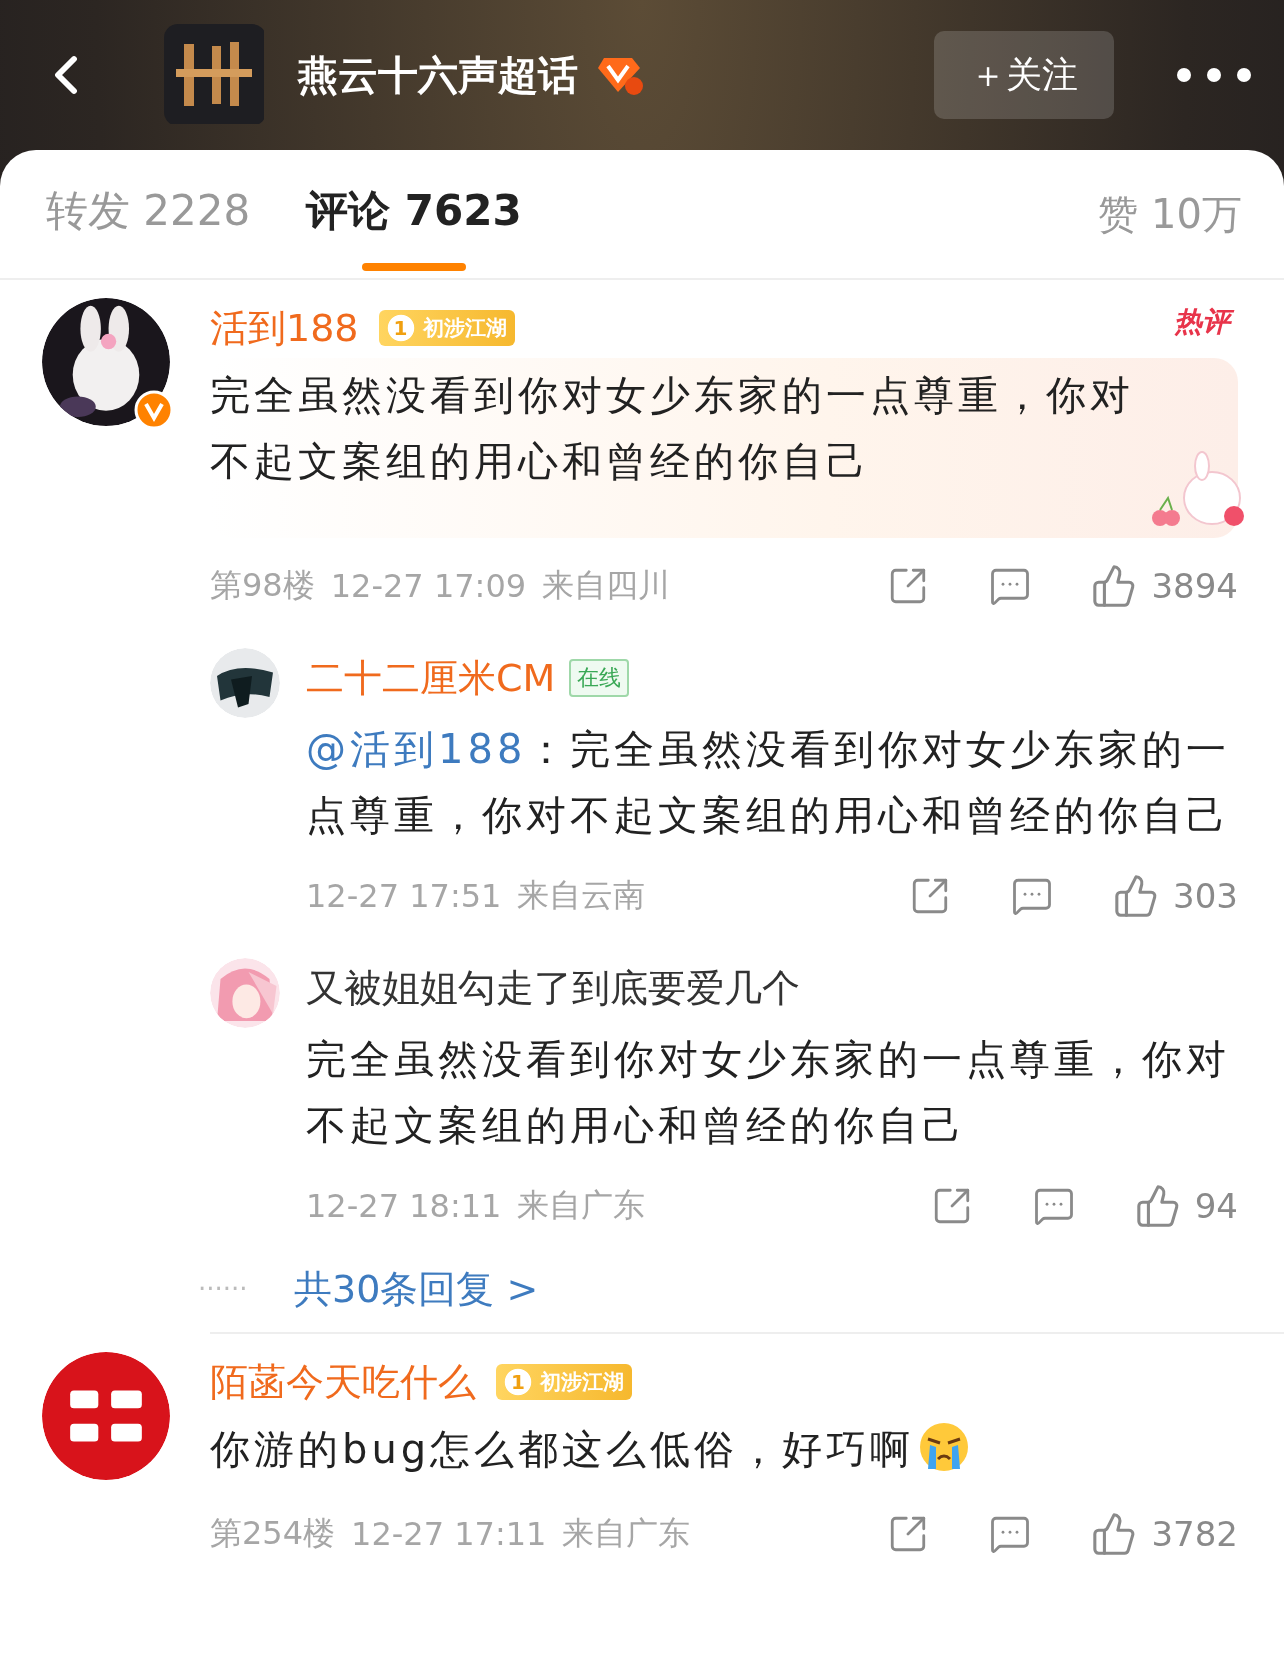 This screenshot has width=1284, height=1665. Describe the element at coordinates (1194, 1534) in the screenshot. I see `like-count: 3782` at that location.